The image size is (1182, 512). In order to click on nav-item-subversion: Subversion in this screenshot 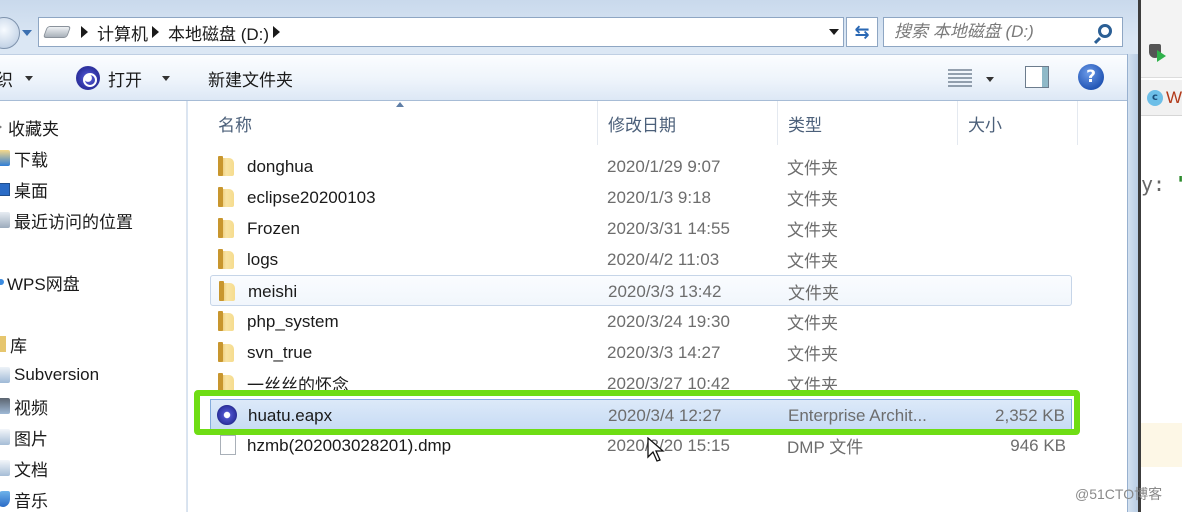, I will do `click(49, 375)`.